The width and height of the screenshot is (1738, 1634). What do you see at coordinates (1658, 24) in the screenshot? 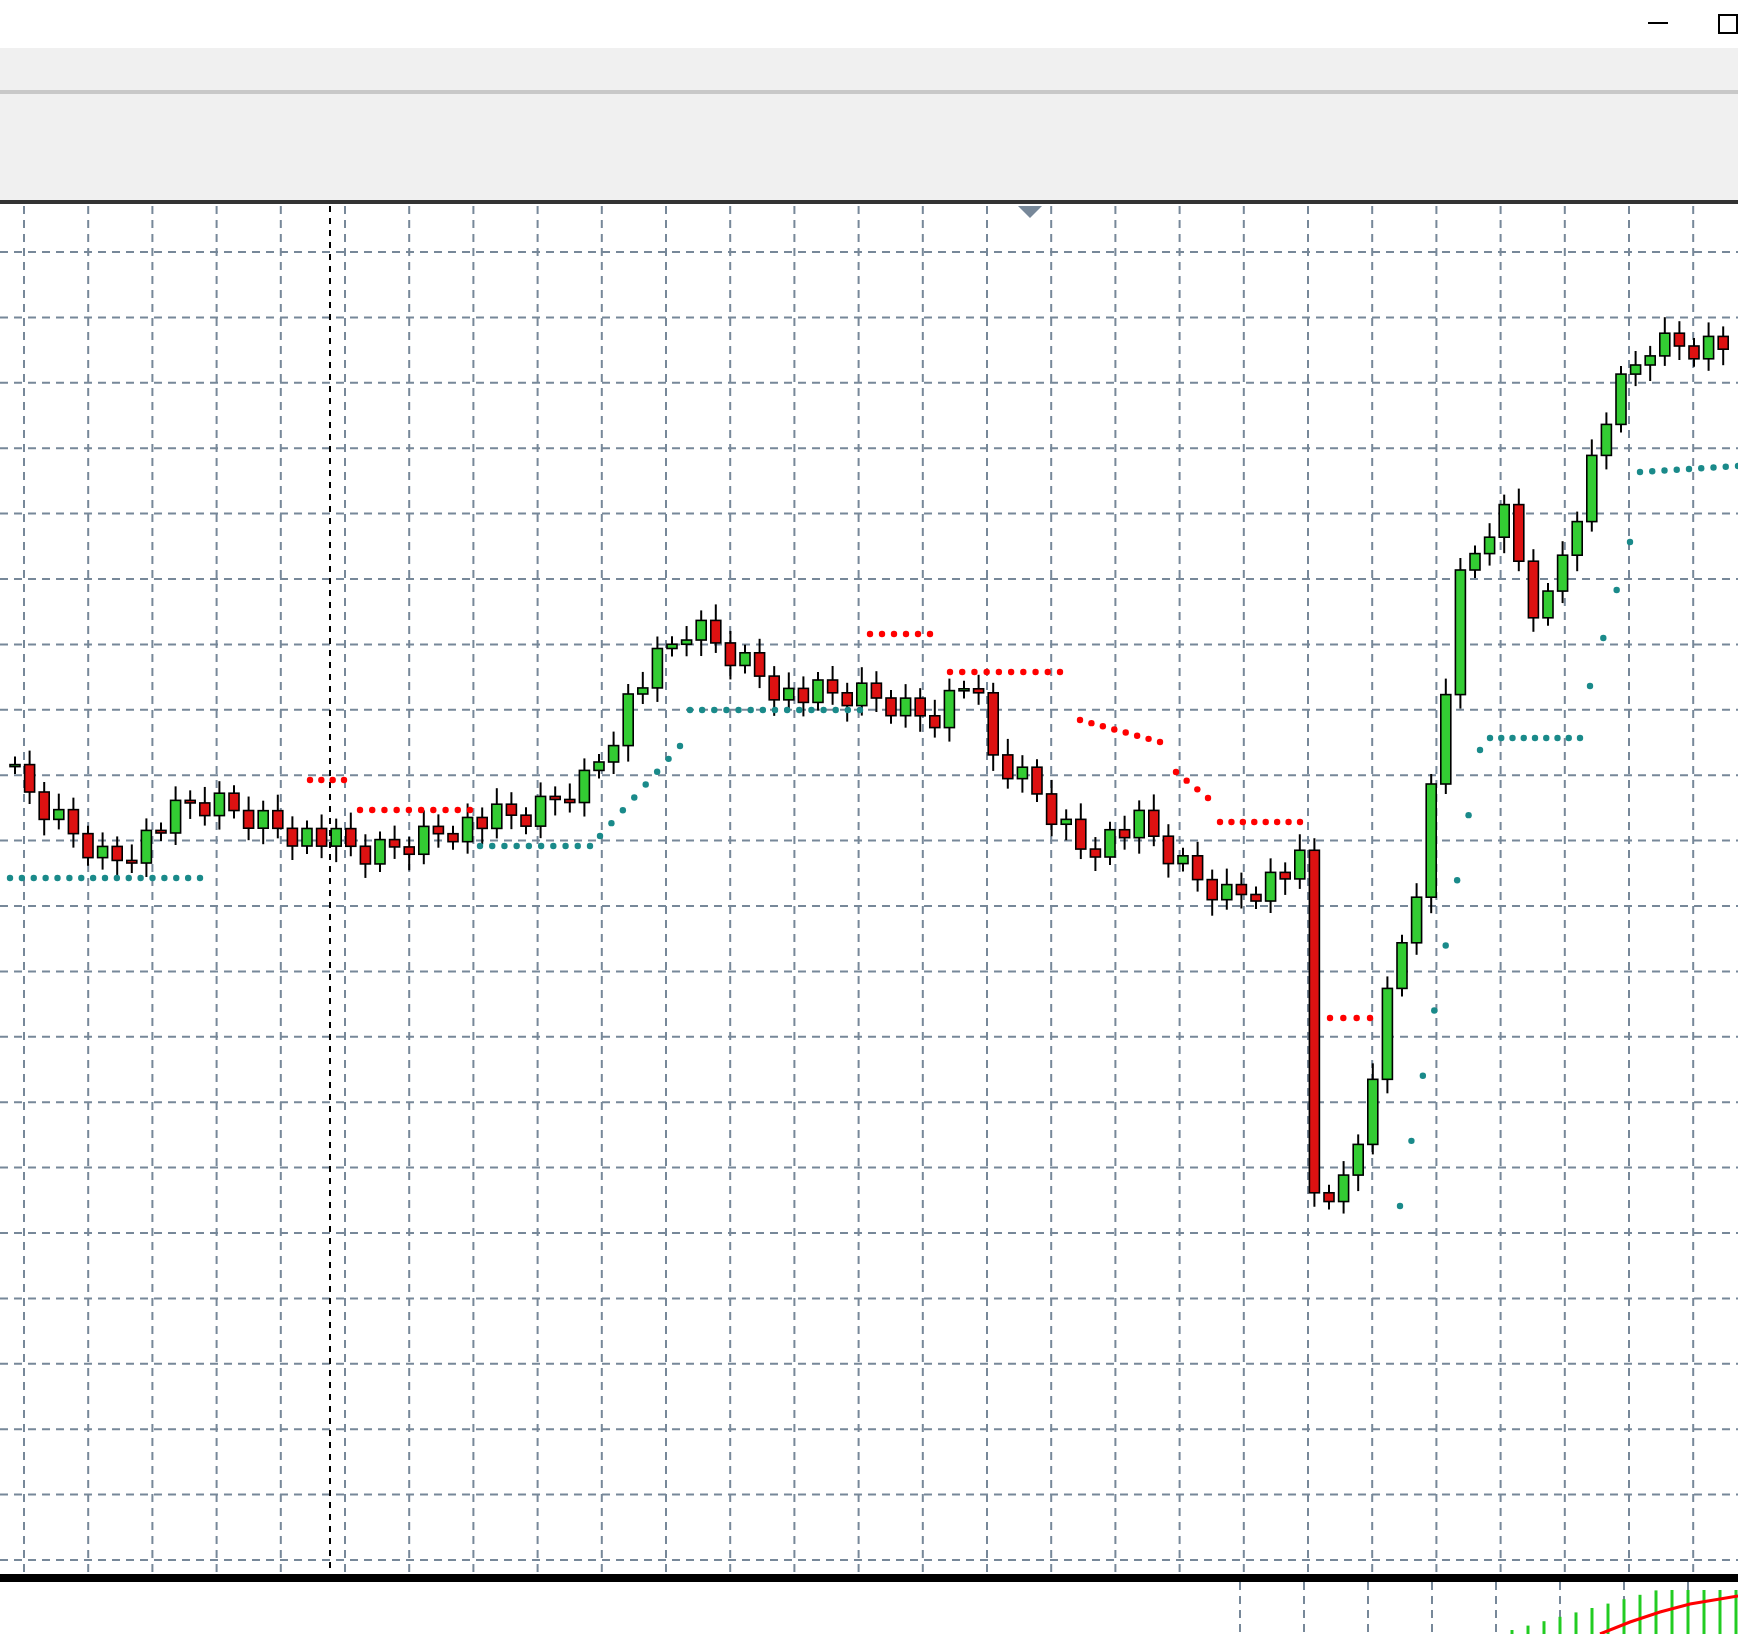
I see `minimize-icon` at bounding box center [1658, 24].